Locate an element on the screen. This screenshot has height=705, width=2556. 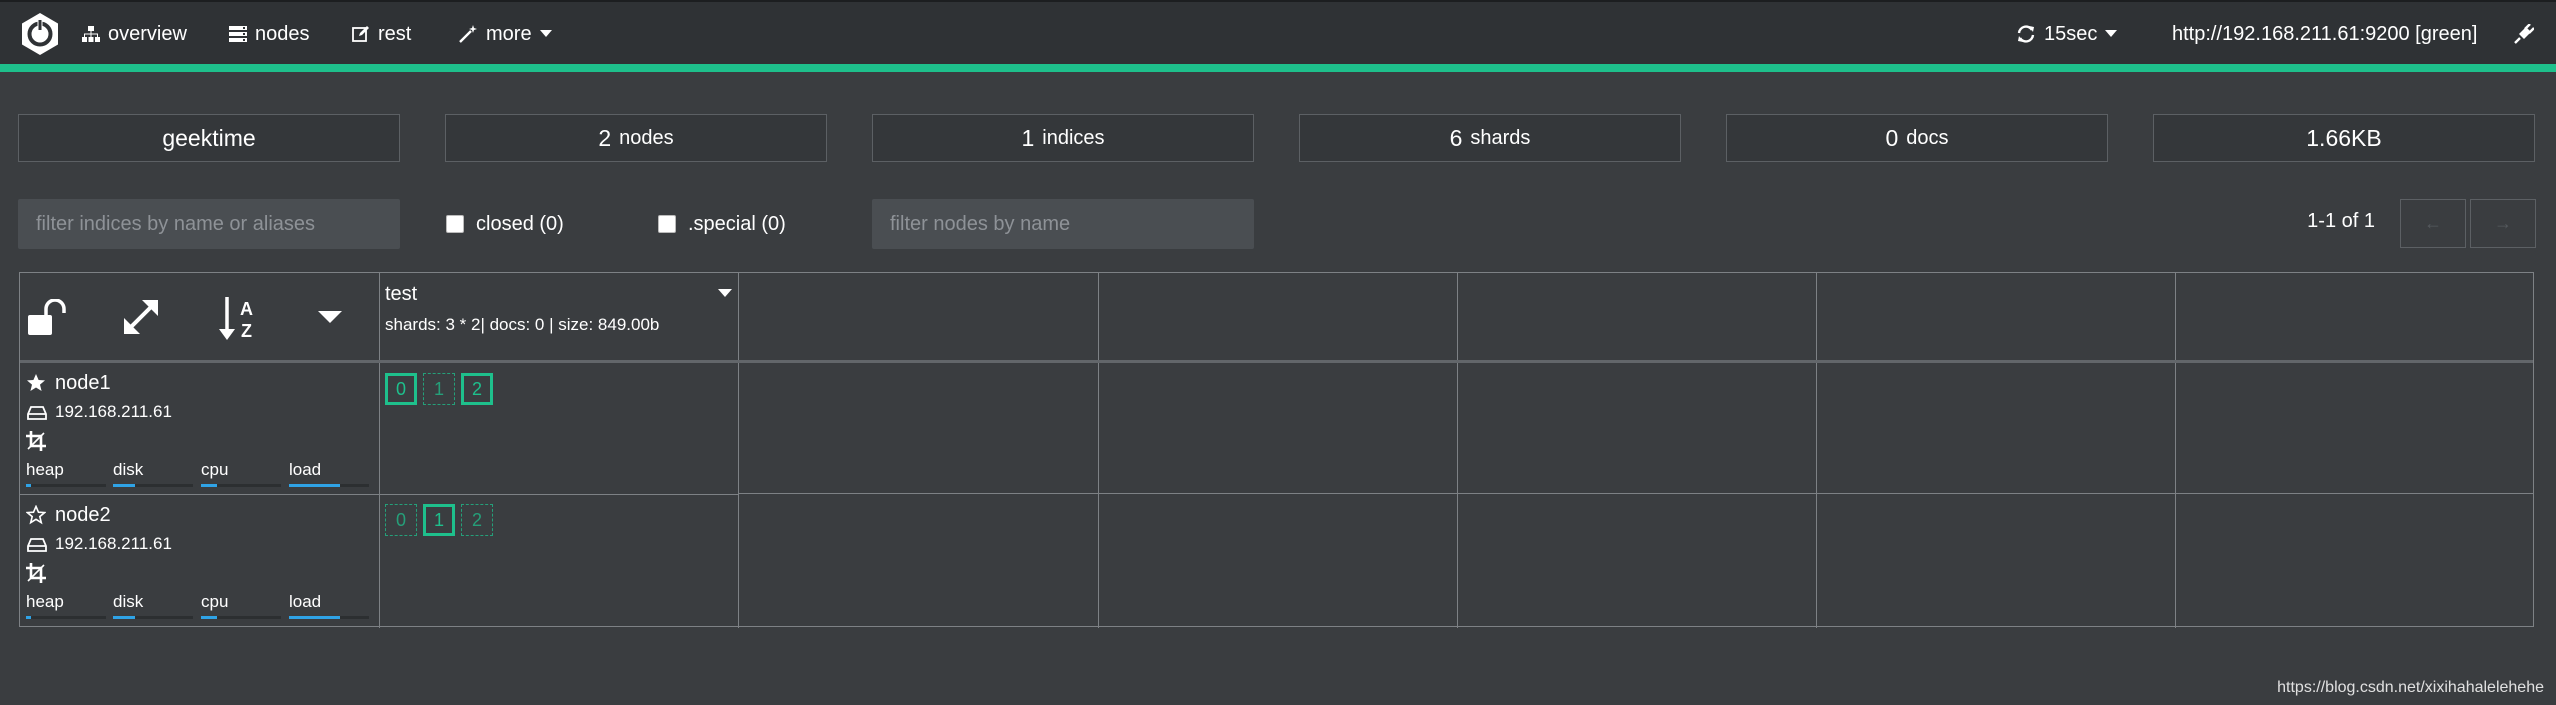
nodes-unit: nodes is located at coordinates (646, 137).